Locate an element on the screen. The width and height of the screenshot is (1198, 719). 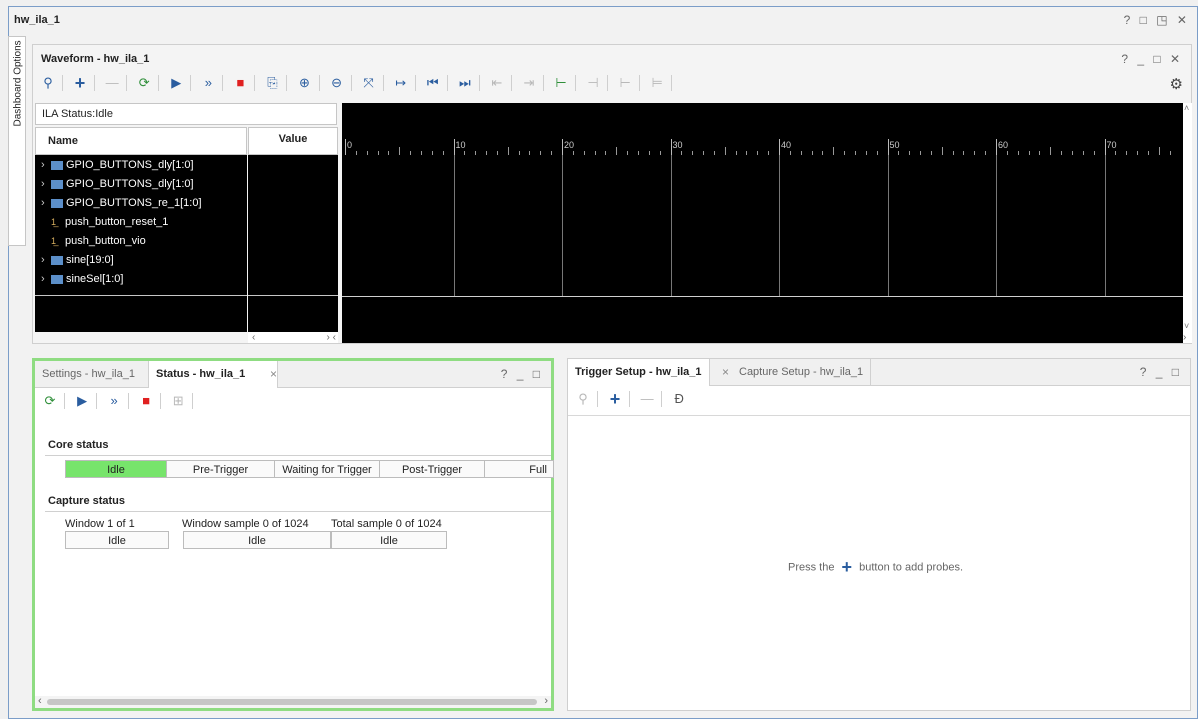
trigger-toolbar: ⚲ + — Ð is located at coordinates (631, 399).